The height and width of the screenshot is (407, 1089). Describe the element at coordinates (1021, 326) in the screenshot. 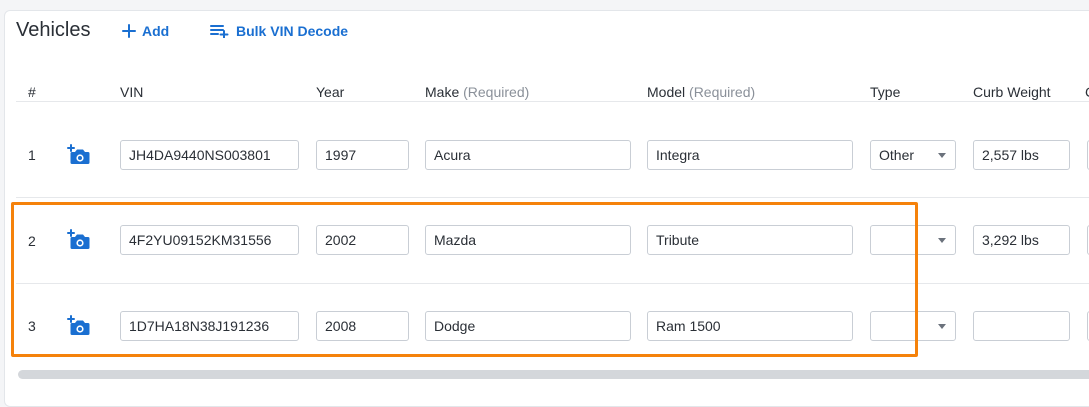

I see `curb-weight-input` at that location.